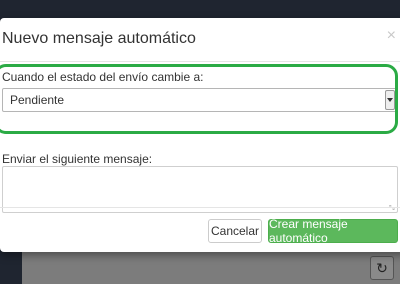  Describe the element at coordinates (199, 100) in the screenshot. I see `status-select: Pendiente` at that location.